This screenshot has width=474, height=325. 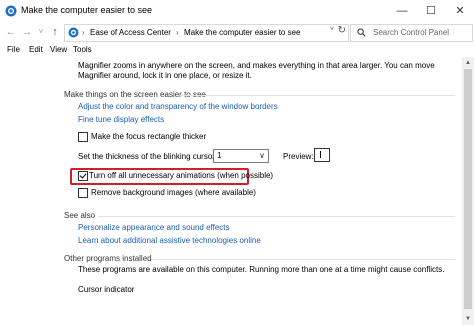 What do you see at coordinates (262, 155) in the screenshot?
I see `chevron-down-icon: ∨` at bounding box center [262, 155].